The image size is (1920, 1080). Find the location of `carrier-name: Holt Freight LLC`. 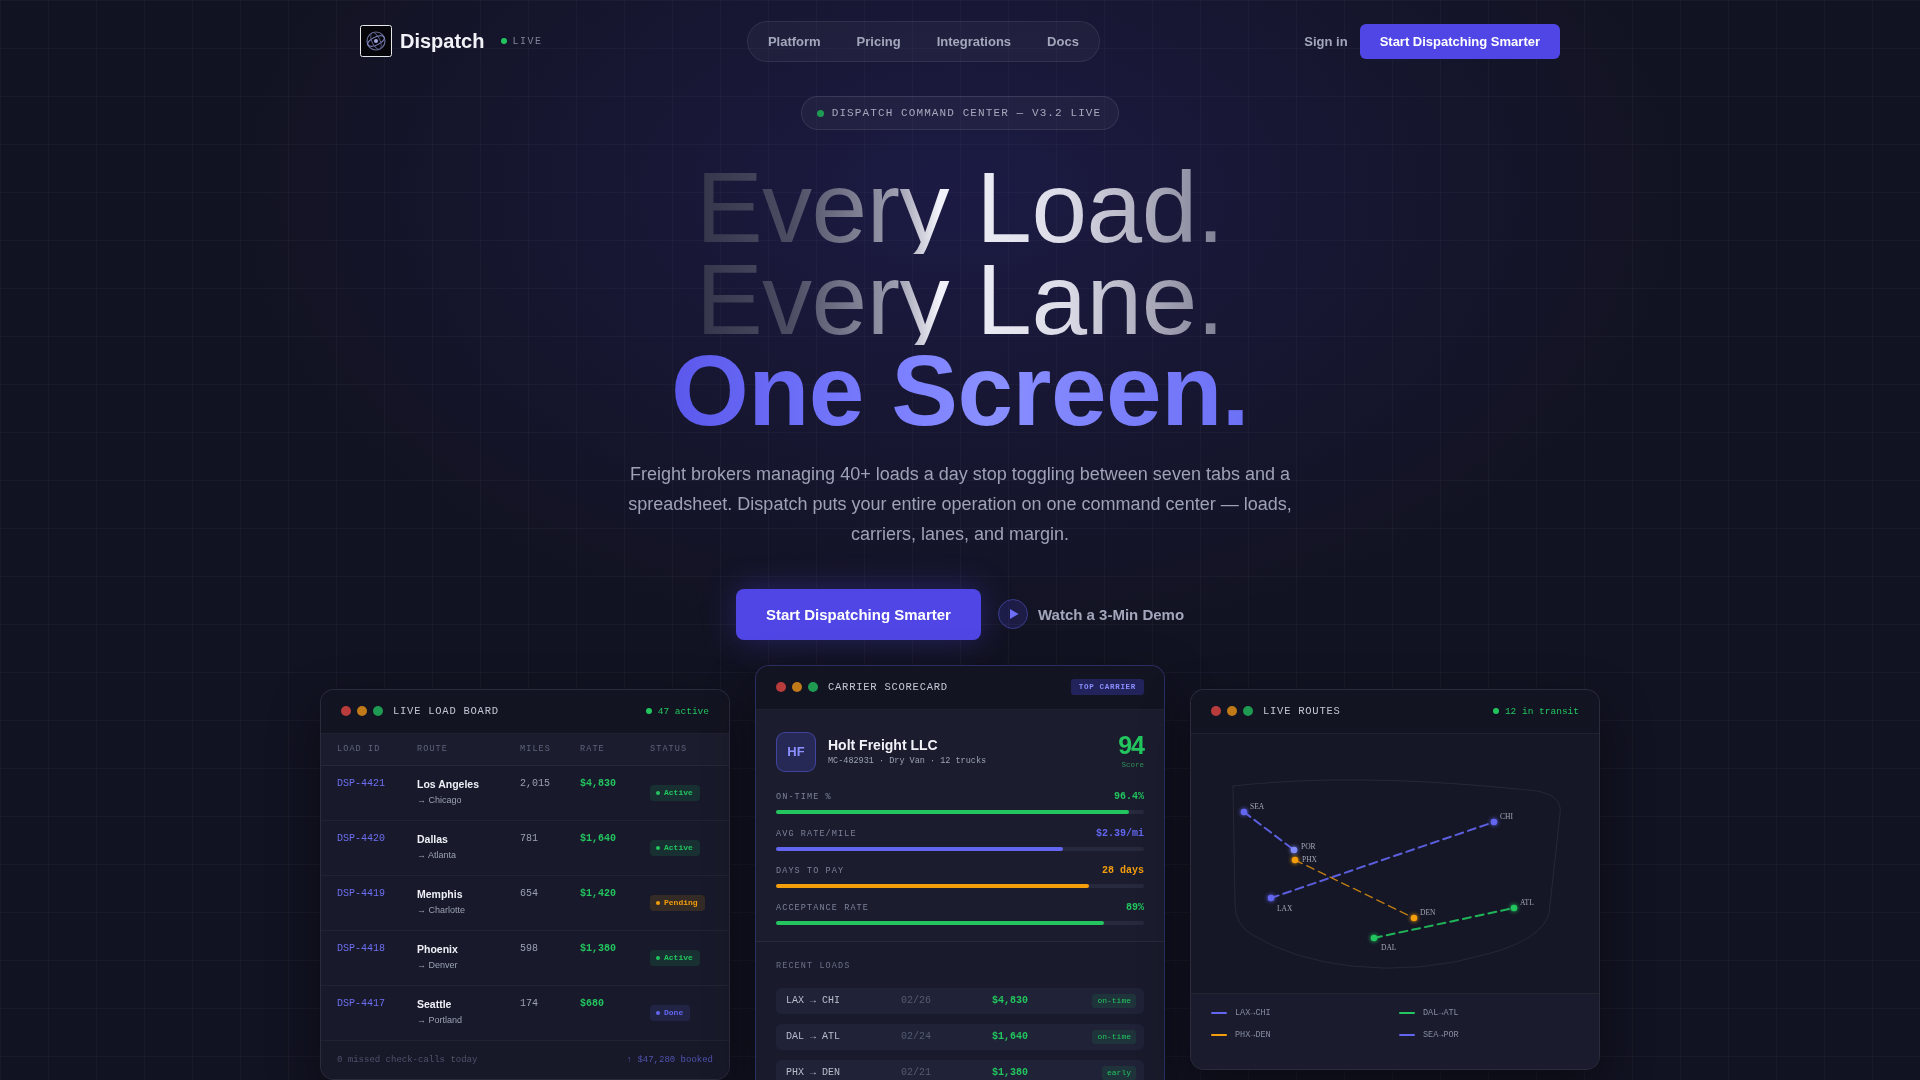

carrier-name: Holt Freight LLC is located at coordinates (883, 744).